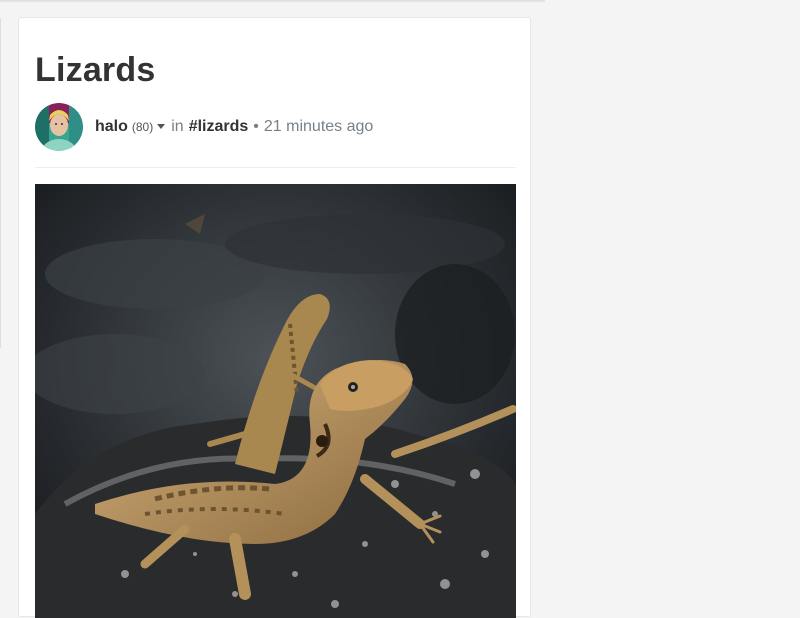  I want to click on left-edge-divider, so click(0, 183).